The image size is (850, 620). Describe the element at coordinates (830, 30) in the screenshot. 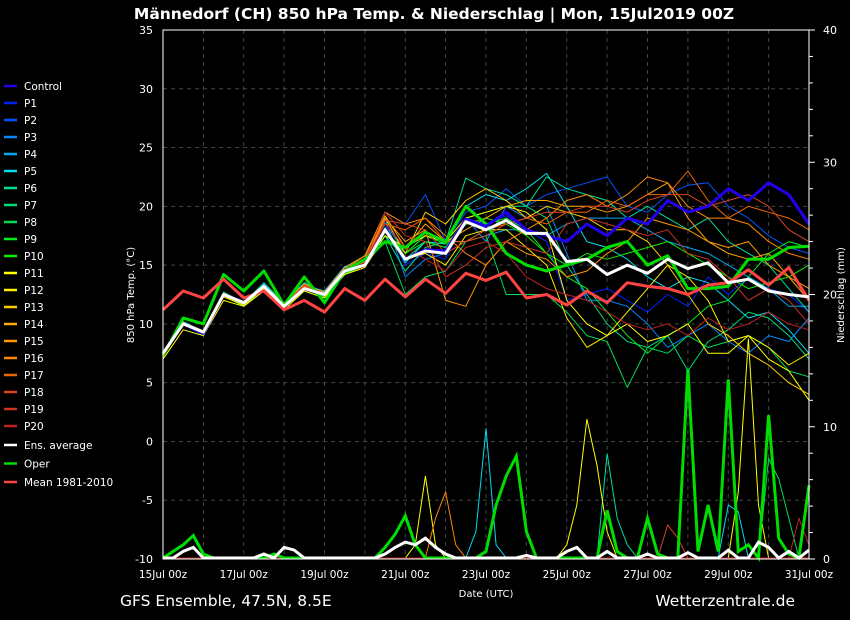

I see `y2-tick-label: 40` at that location.